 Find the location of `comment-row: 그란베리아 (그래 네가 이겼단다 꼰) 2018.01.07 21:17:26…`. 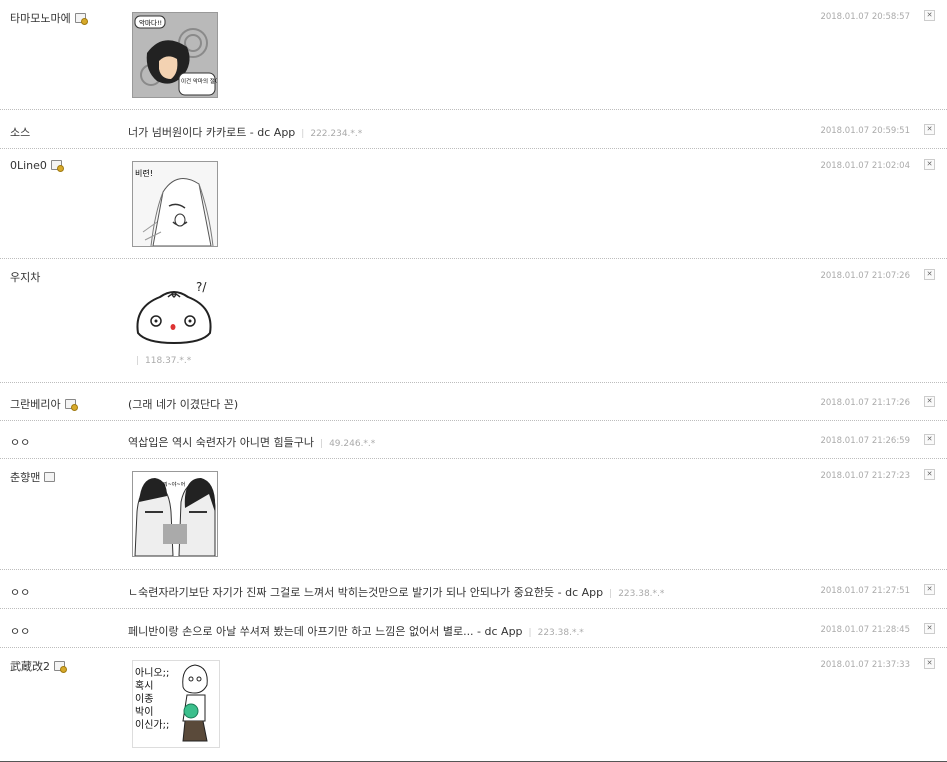

comment-row: 그란베리아 (그래 네가 이겼단다 꼰) 2018.01.07 21:17:26… is located at coordinates (473, 402).